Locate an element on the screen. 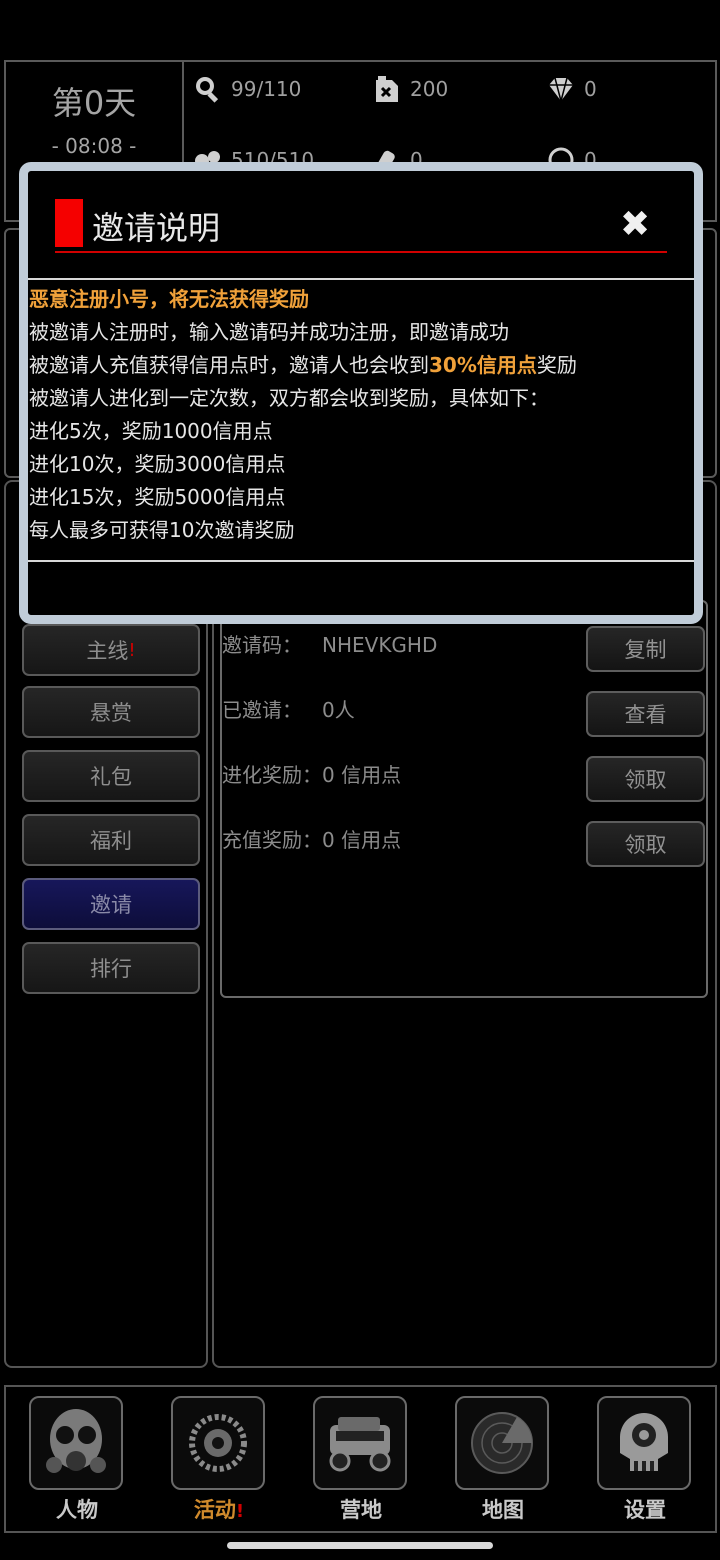 The width and height of the screenshot is (720, 1560). fuel-value: 200 is located at coordinates (429, 89).